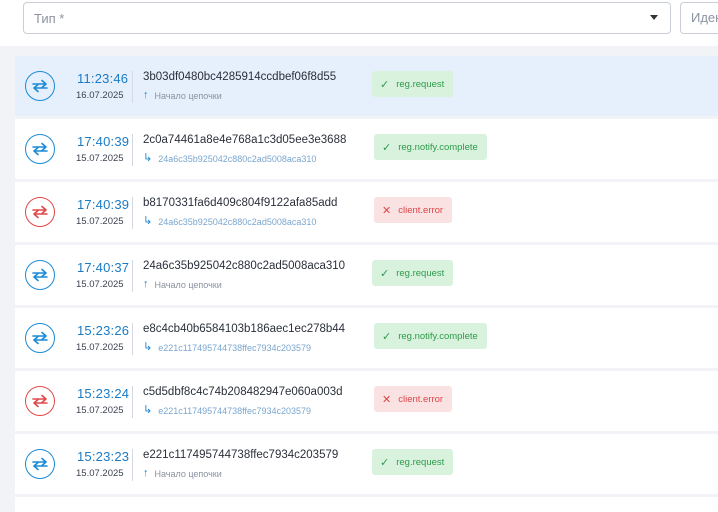  What do you see at coordinates (245, 140) in the screenshot?
I see `event-id: 2c0a74461a8e4e768a1c3d05ee3e3688` at bounding box center [245, 140].